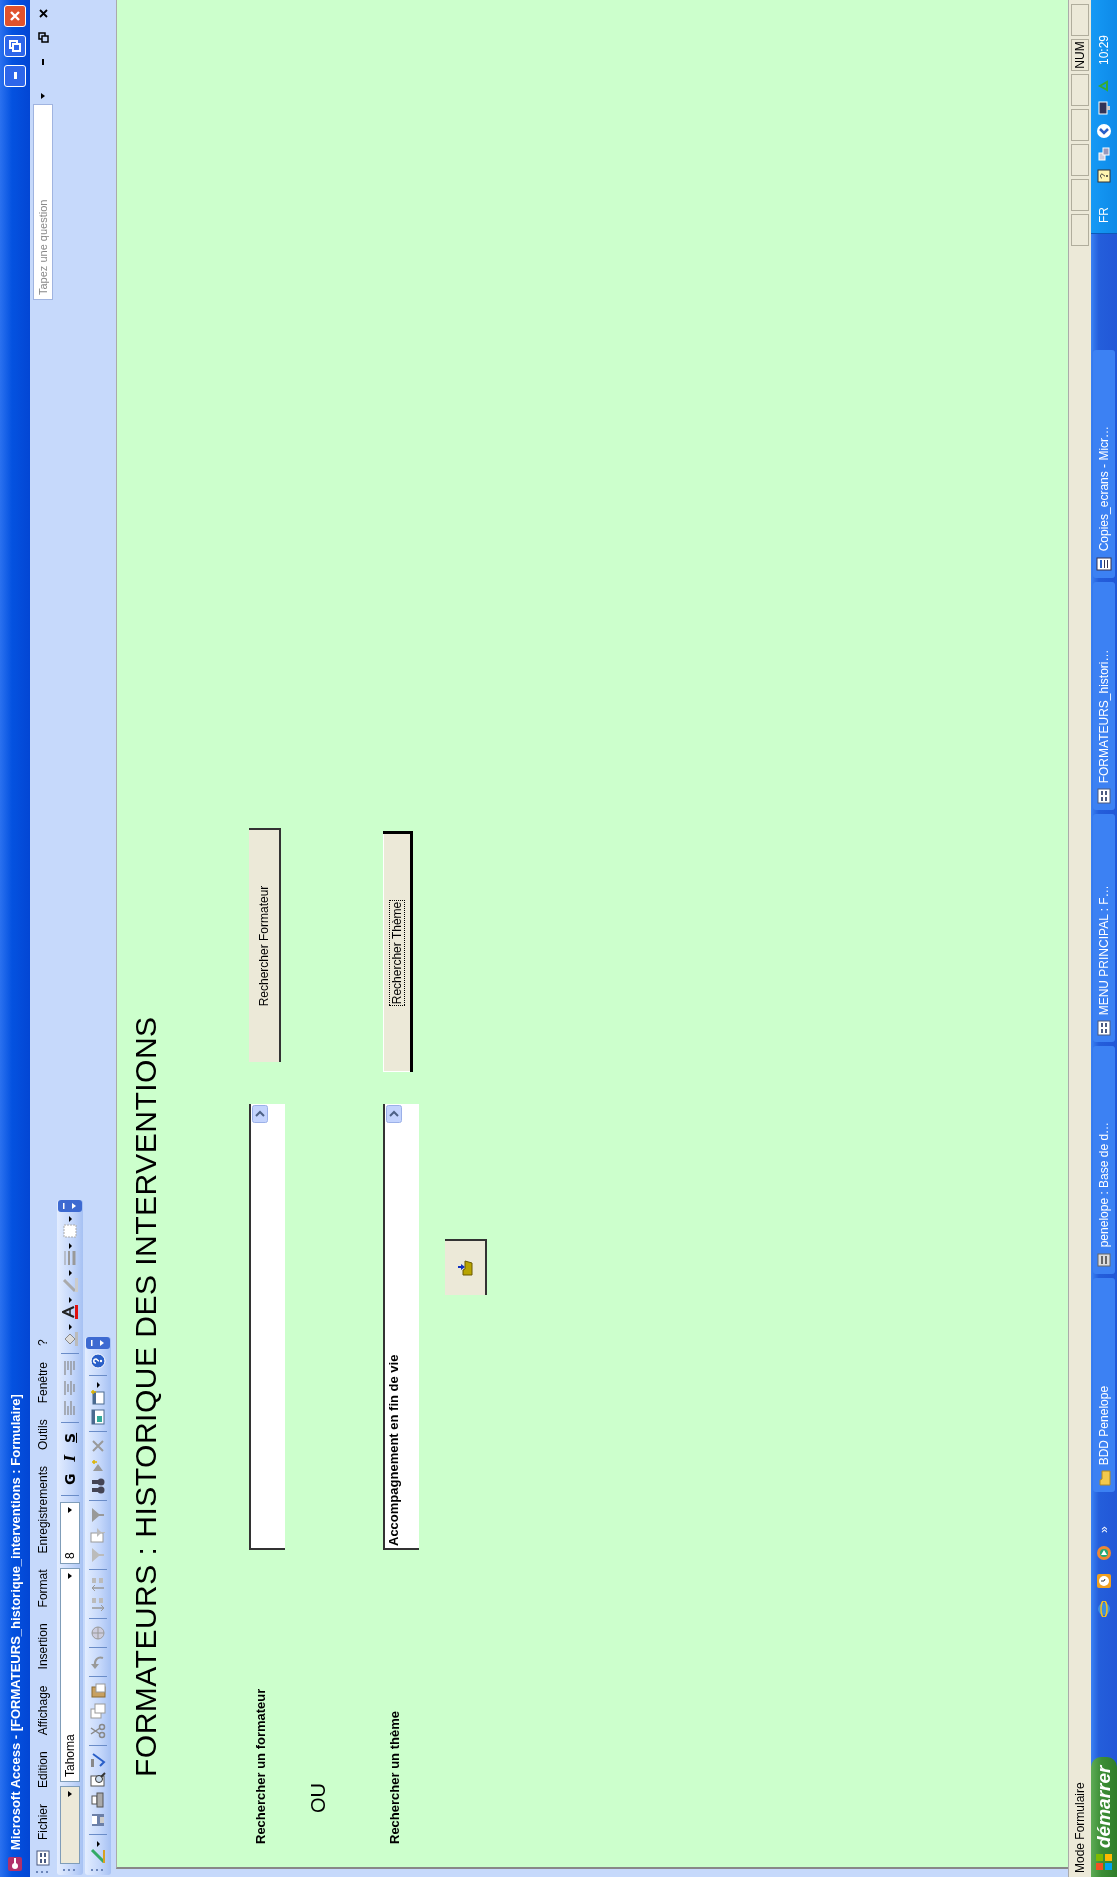 This screenshot has width=1117, height=1877. What do you see at coordinates (43, 1822) in the screenshot?
I see `menu-item: Fichier` at bounding box center [43, 1822].